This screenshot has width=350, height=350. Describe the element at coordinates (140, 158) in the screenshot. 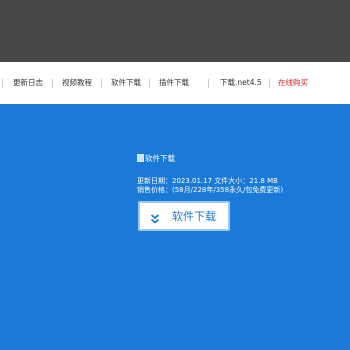

I see `broken-image-icon` at that location.